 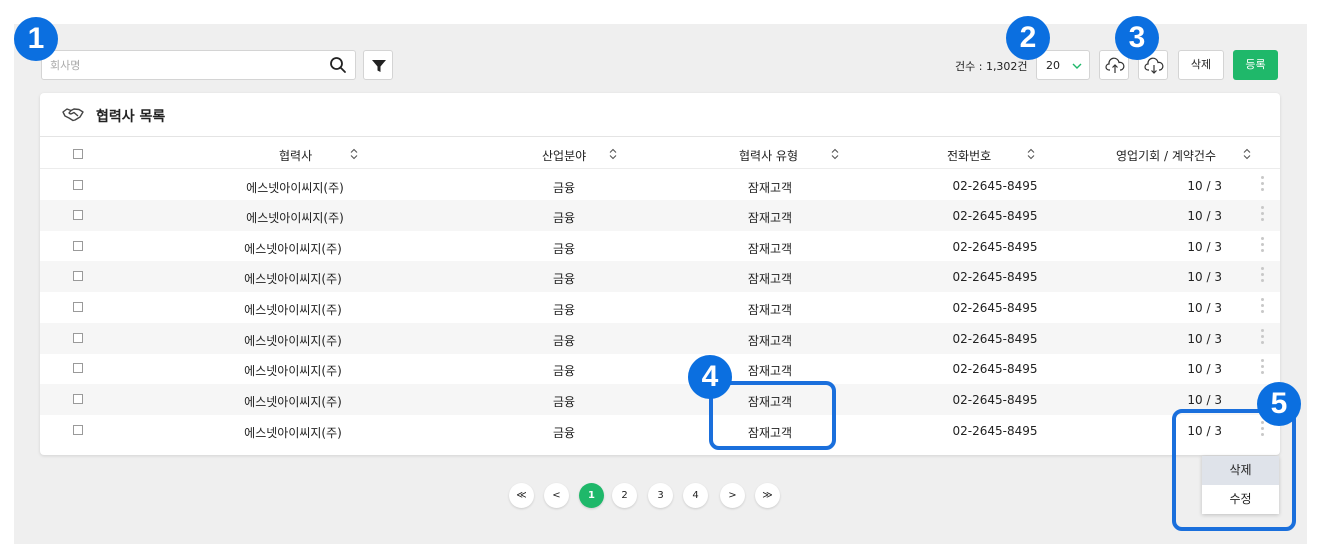 What do you see at coordinates (695, 495) in the screenshot?
I see `page-4-button: 4` at bounding box center [695, 495].